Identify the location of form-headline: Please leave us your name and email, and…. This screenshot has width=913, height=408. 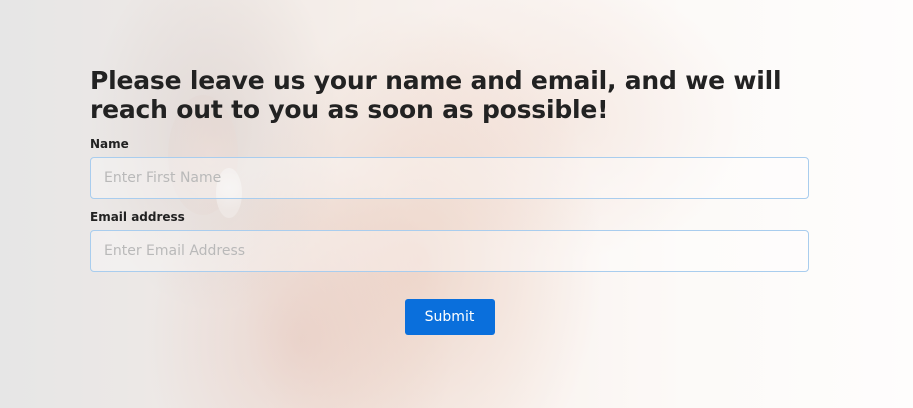
(436, 95).